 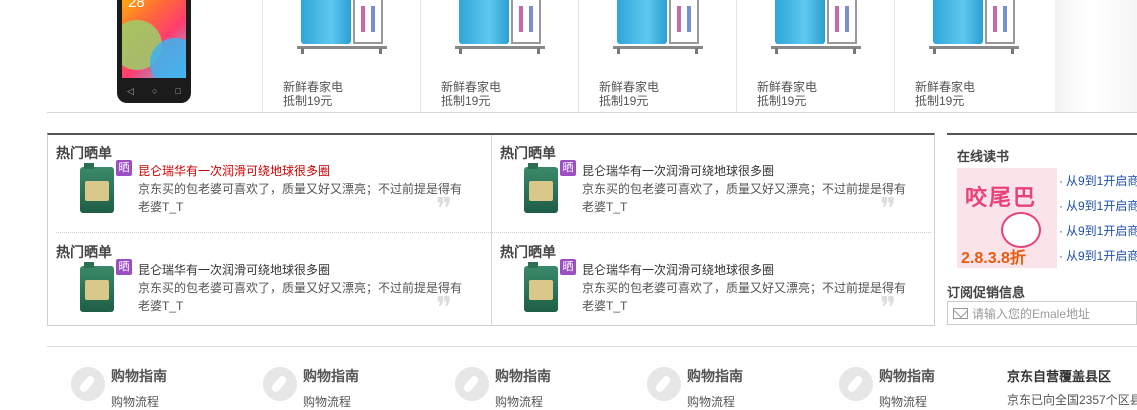 What do you see at coordinates (986, 292) in the screenshot?
I see `section-title: 订阅促销信息` at bounding box center [986, 292].